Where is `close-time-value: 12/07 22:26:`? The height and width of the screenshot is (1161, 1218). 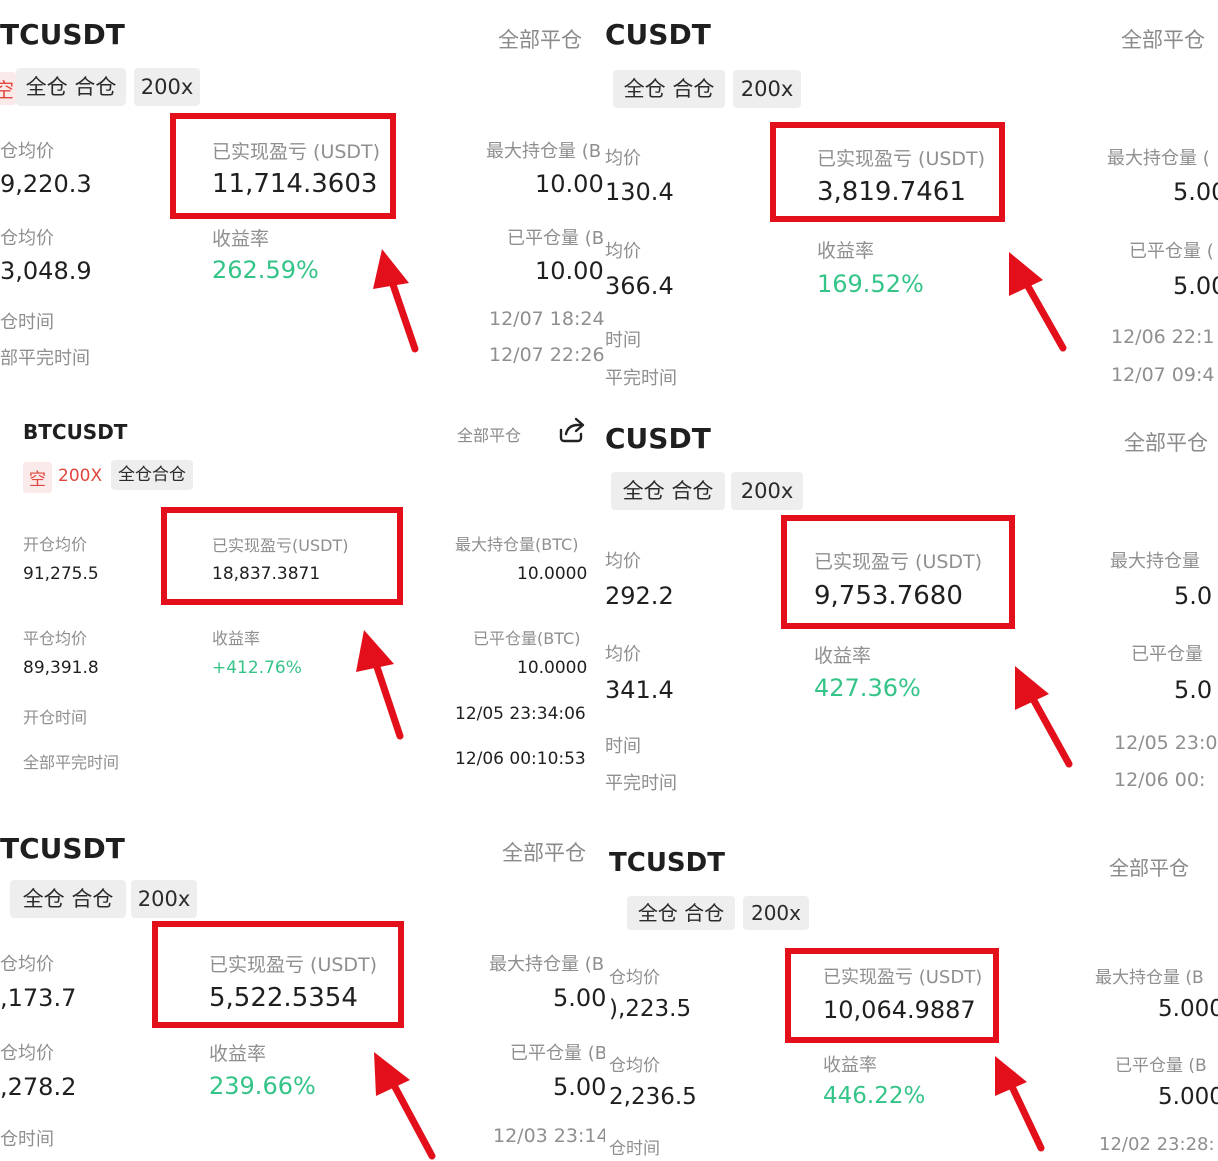
close-time-value: 12/07 22:26: is located at coordinates (547, 355).